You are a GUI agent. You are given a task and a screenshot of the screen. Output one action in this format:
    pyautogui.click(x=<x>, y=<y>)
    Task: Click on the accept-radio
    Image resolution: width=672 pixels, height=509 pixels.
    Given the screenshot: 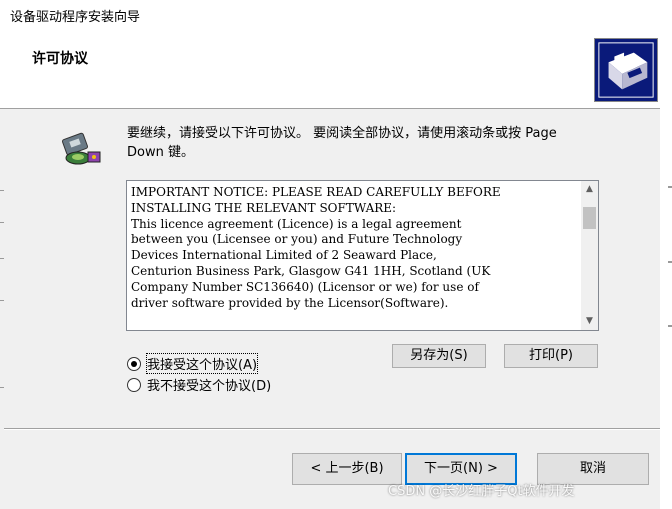 What is the action you would take?
    pyautogui.click(x=134, y=363)
    